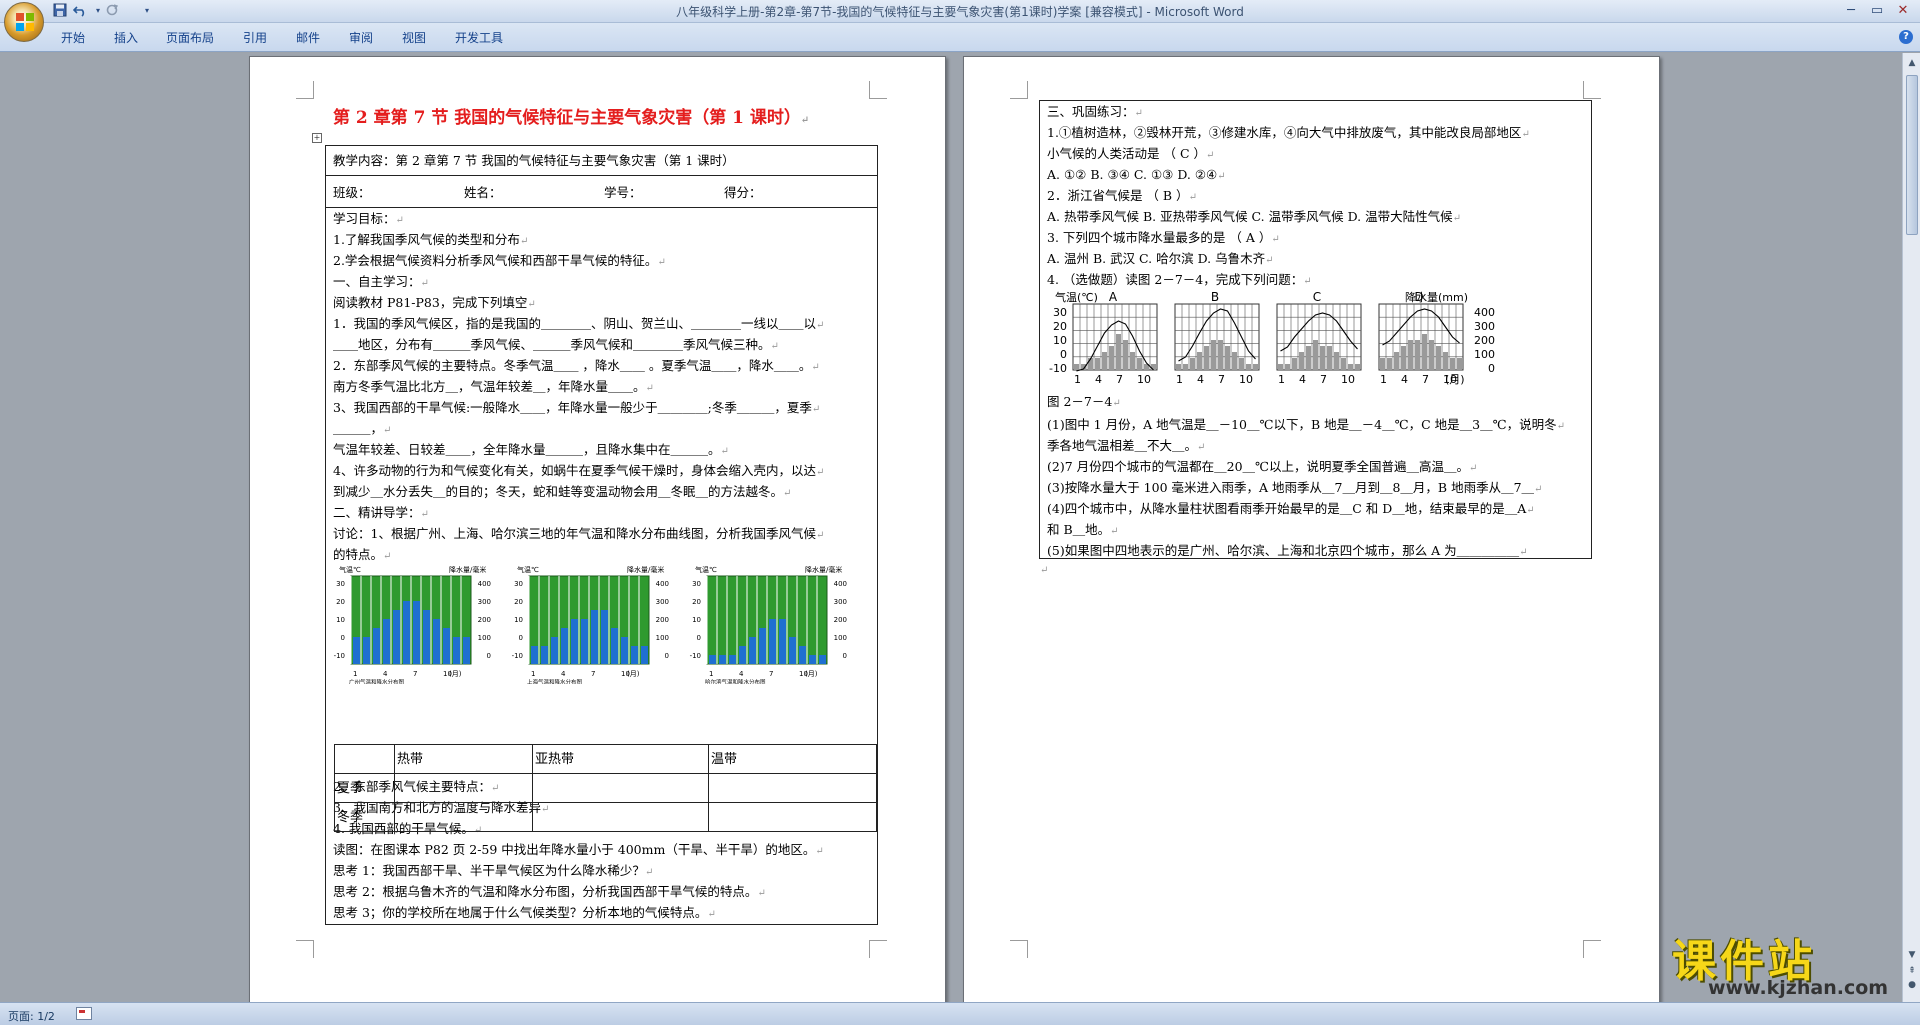  What do you see at coordinates (377, 681) in the screenshot?
I see `chart-caption: 广州气温和降水分布图` at bounding box center [377, 681].